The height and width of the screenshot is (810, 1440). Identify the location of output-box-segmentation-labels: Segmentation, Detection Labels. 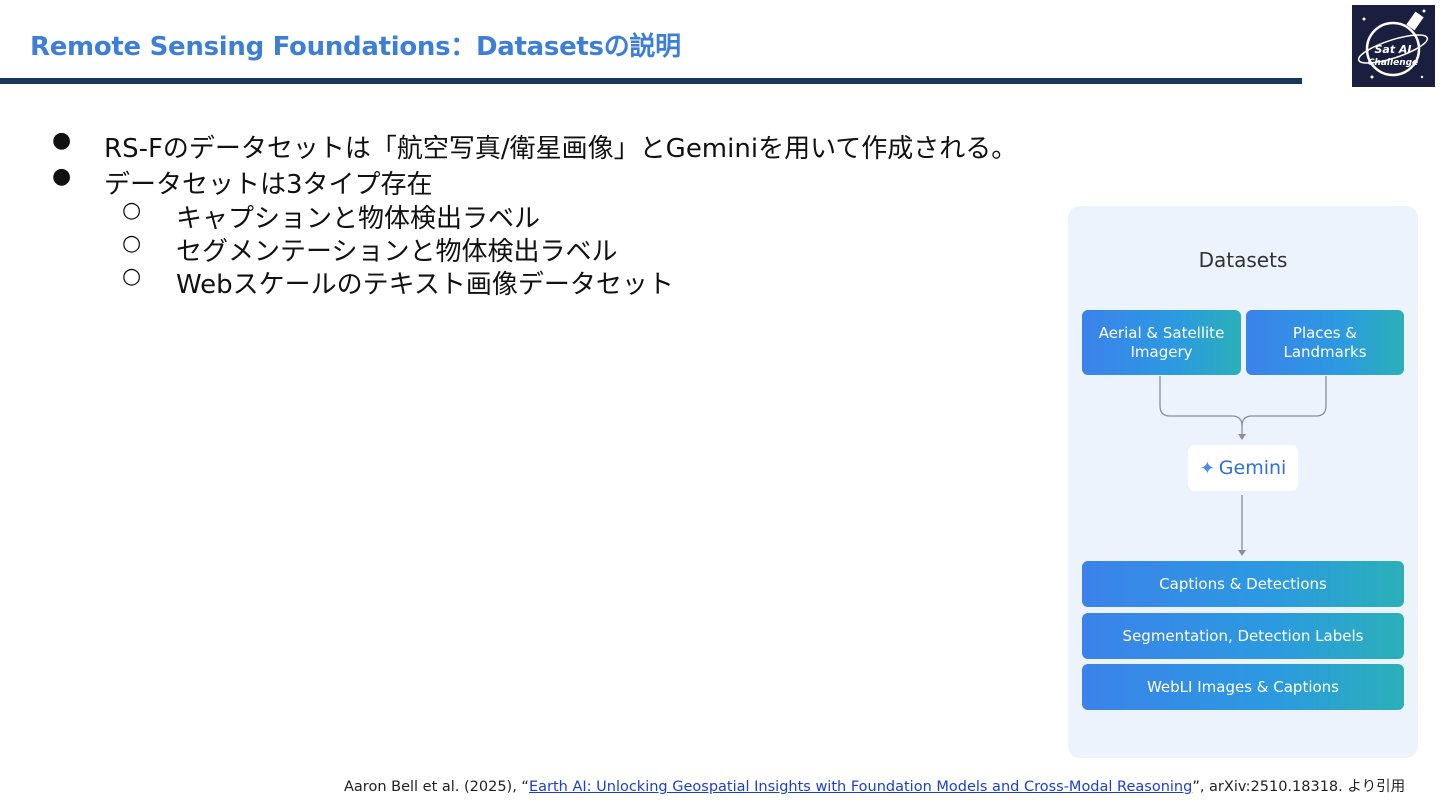
(1243, 636).